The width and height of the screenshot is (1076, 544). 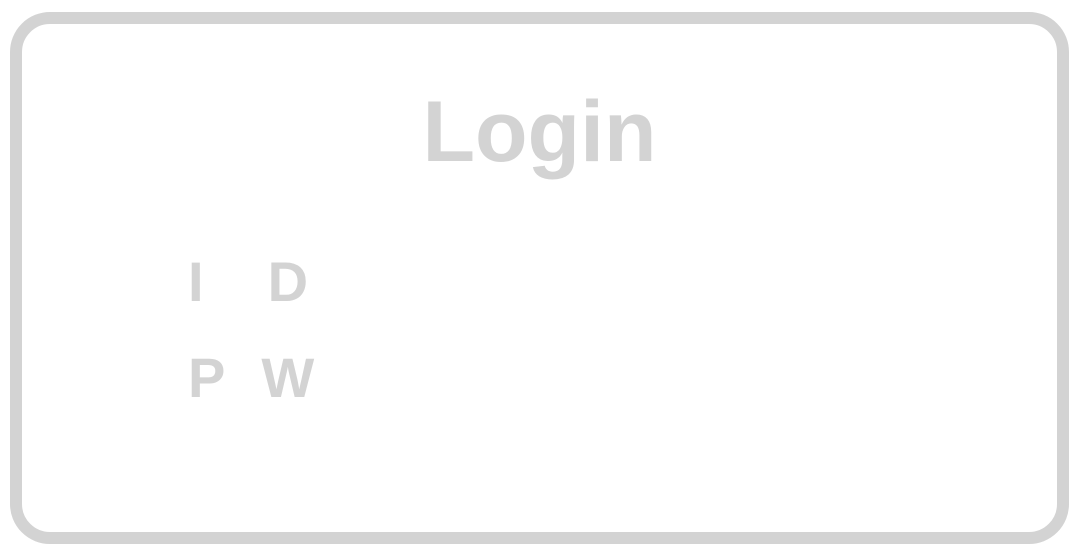 I want to click on id-label-char-2: D, so click(x=288, y=281).